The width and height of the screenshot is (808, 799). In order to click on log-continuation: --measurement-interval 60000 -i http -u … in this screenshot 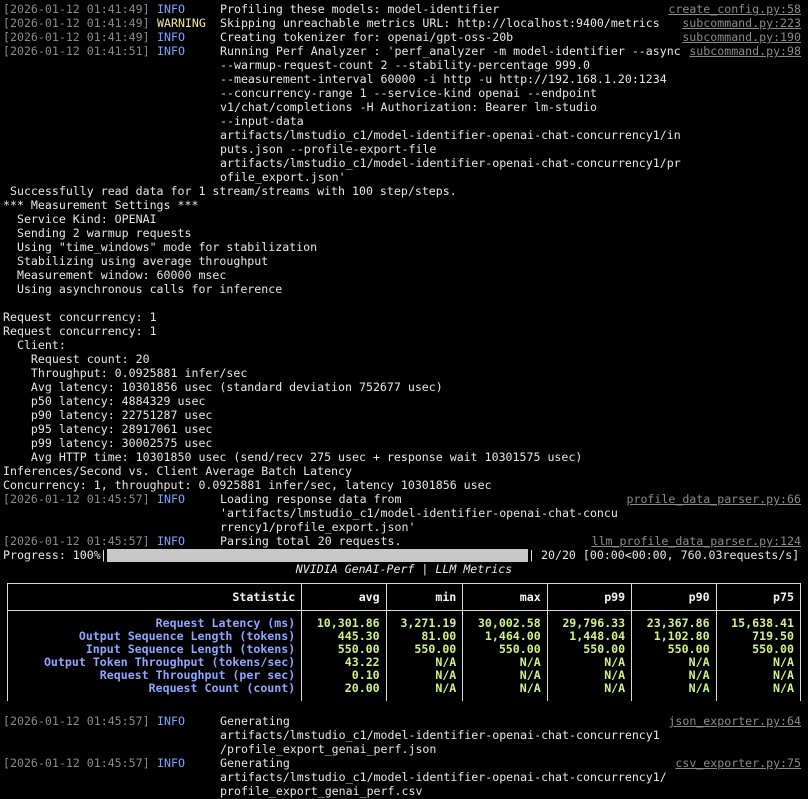, I will do `click(443, 79)`.